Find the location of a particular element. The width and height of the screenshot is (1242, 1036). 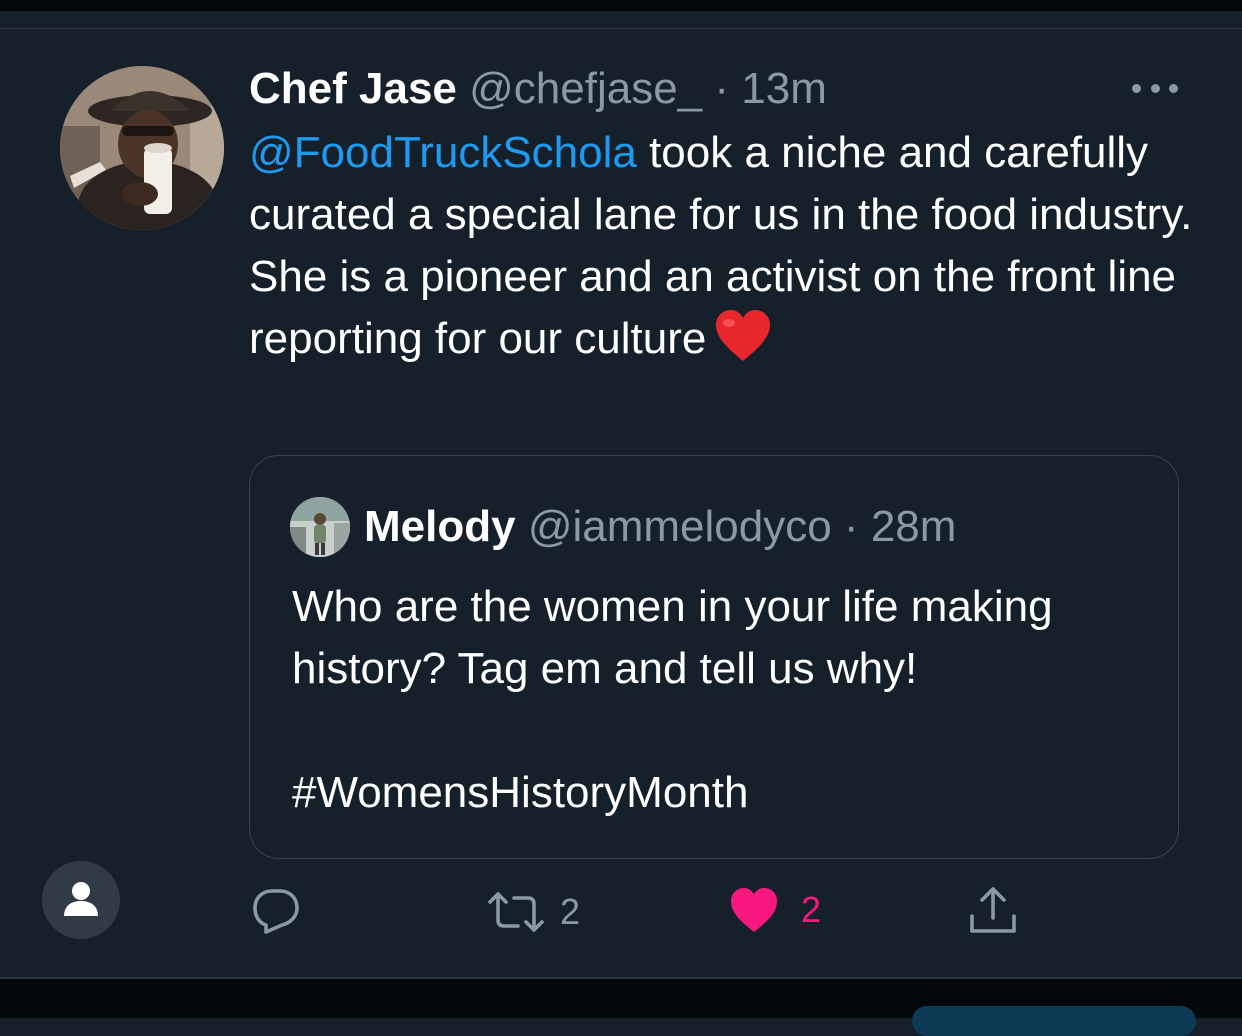

tweet-header: Chef Jase @chefjase_ · 13m is located at coordinates (538, 89).